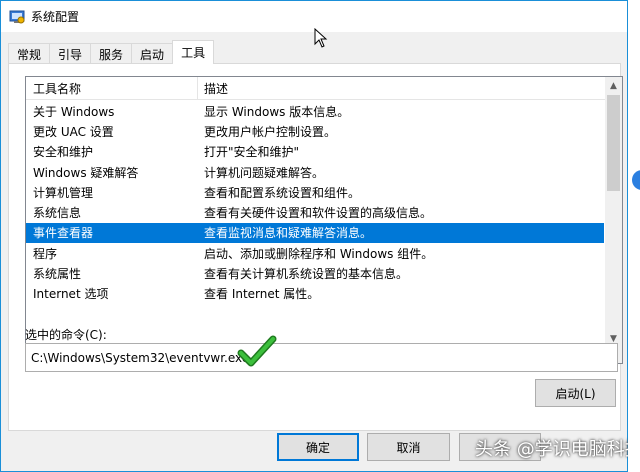 The image size is (640, 472). Describe the element at coordinates (288, 233) in the screenshot. I see `tool-description: 查看监视消息和疑难解答消息。` at that location.